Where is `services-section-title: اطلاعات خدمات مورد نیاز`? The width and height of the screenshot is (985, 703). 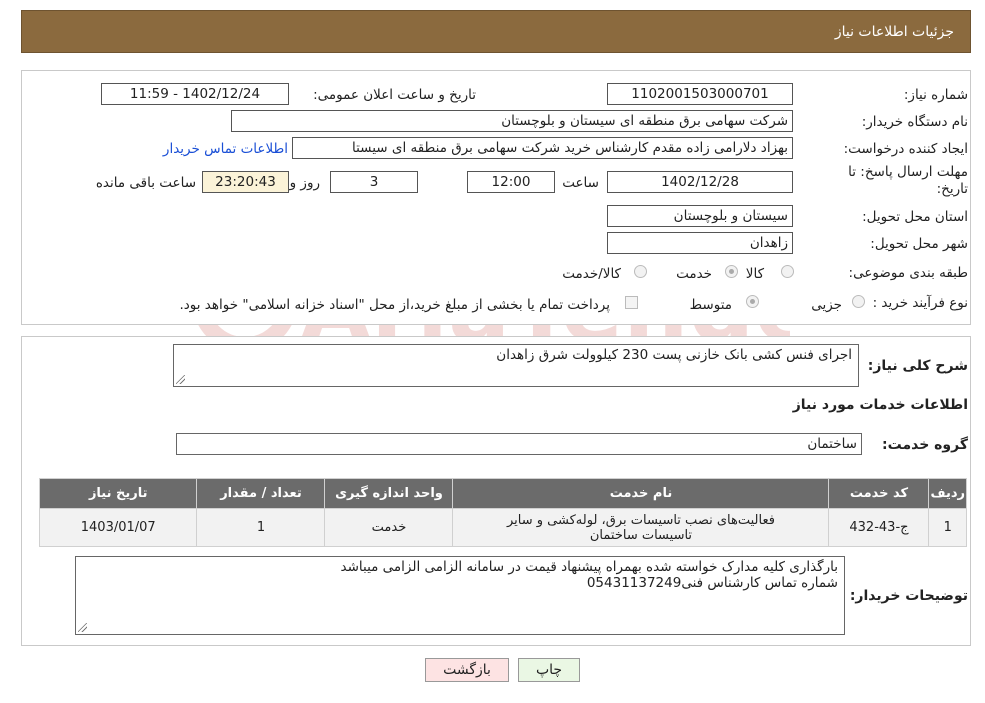
services-section-title: اطلاعات خدمات مورد نیاز is located at coordinates (880, 405).